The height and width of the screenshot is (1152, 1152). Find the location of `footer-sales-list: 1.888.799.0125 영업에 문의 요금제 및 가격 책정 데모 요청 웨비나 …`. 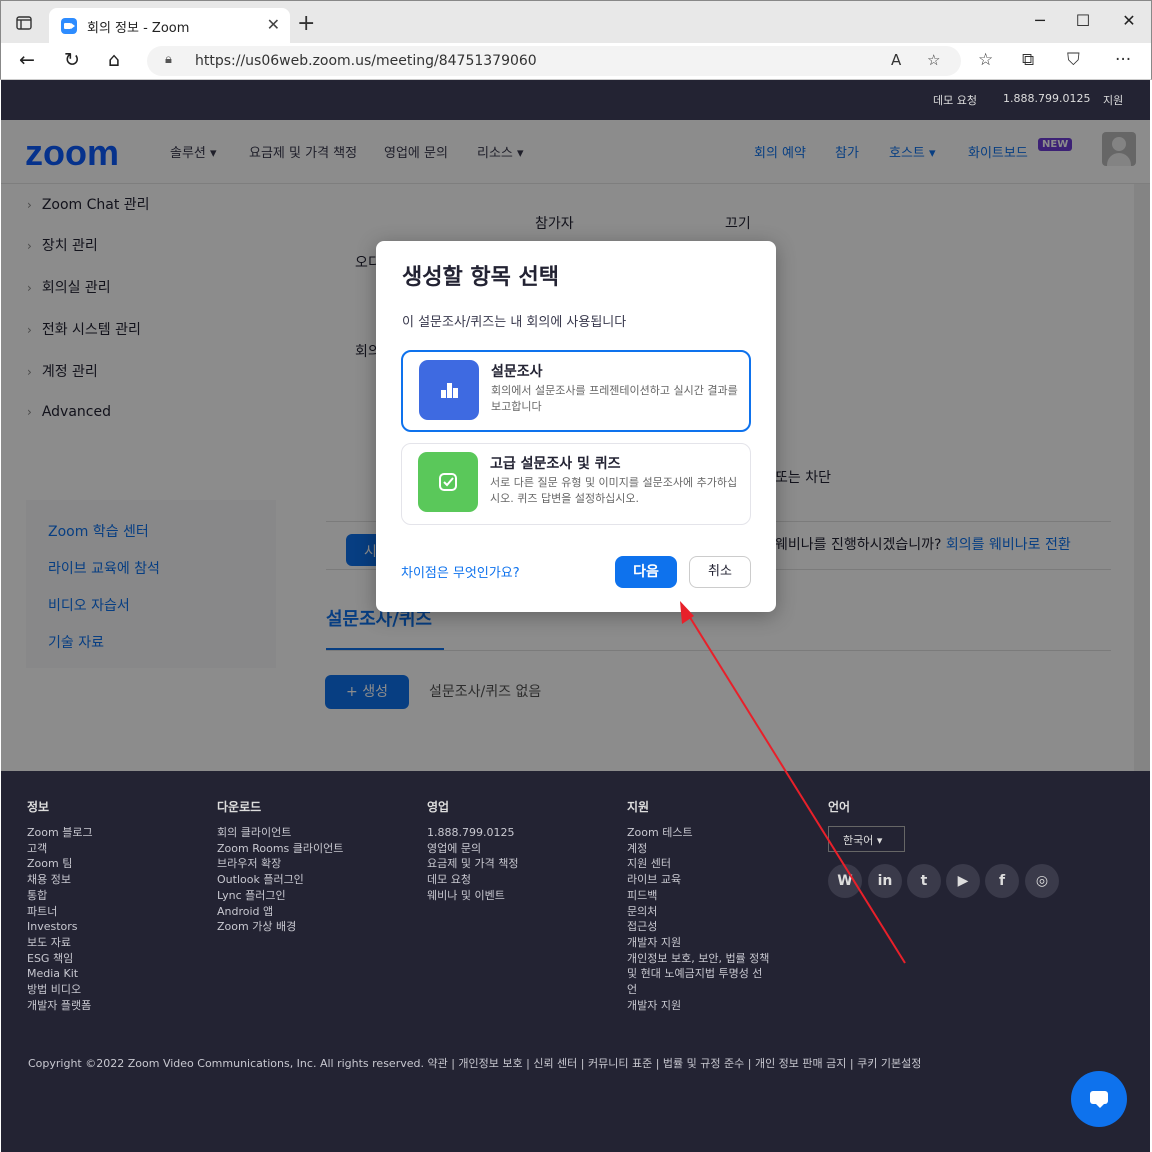

footer-sales-list: 1.888.799.0125 영업에 문의 요금제 및 가격 책정 데모 요청 웨비나 … is located at coordinates (472, 864).